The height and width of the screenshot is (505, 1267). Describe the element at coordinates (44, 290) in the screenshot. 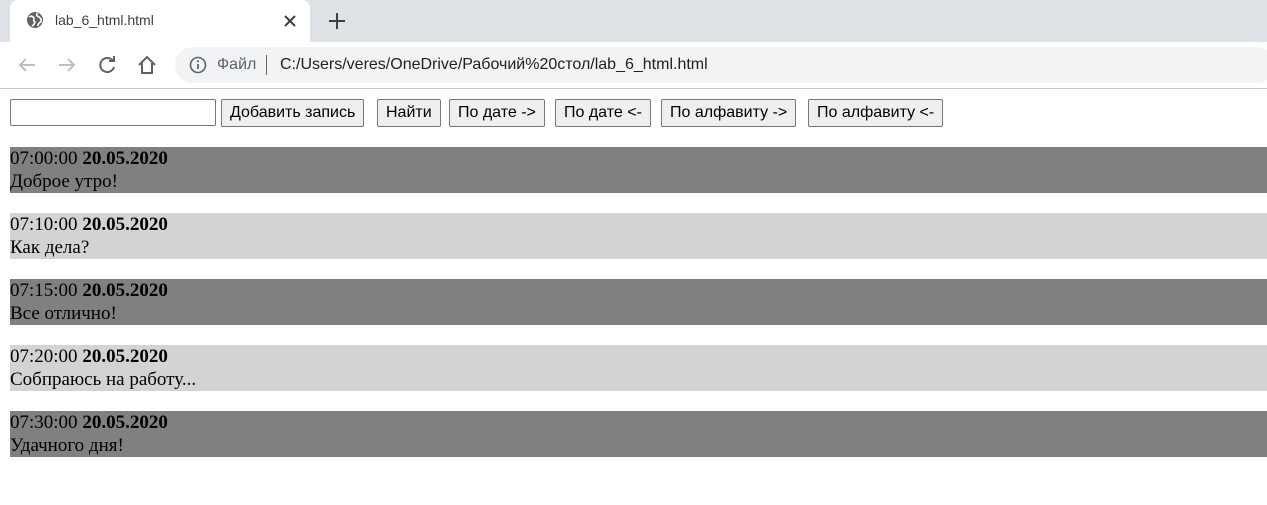

I see `entry-time: 07:15:00` at that location.